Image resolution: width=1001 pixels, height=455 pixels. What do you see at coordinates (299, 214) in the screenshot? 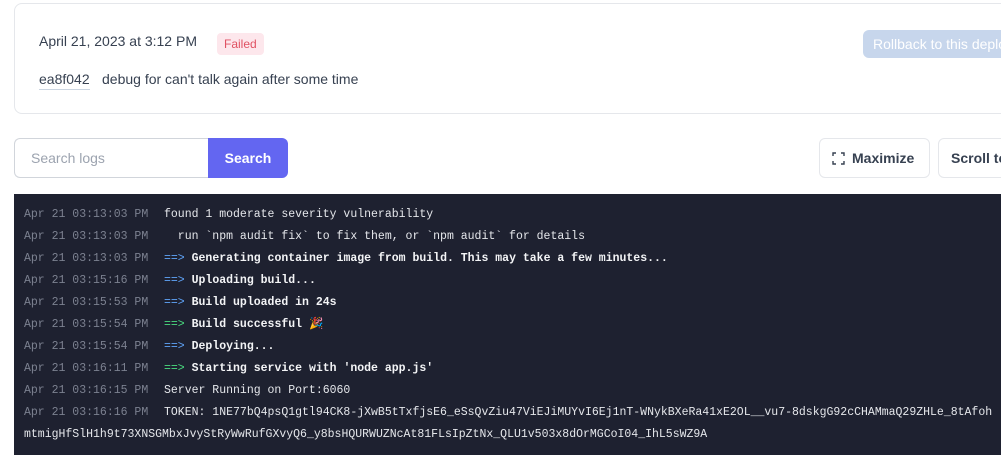
I see `log-message: found 1 moderate severity vulnerability` at bounding box center [299, 214].